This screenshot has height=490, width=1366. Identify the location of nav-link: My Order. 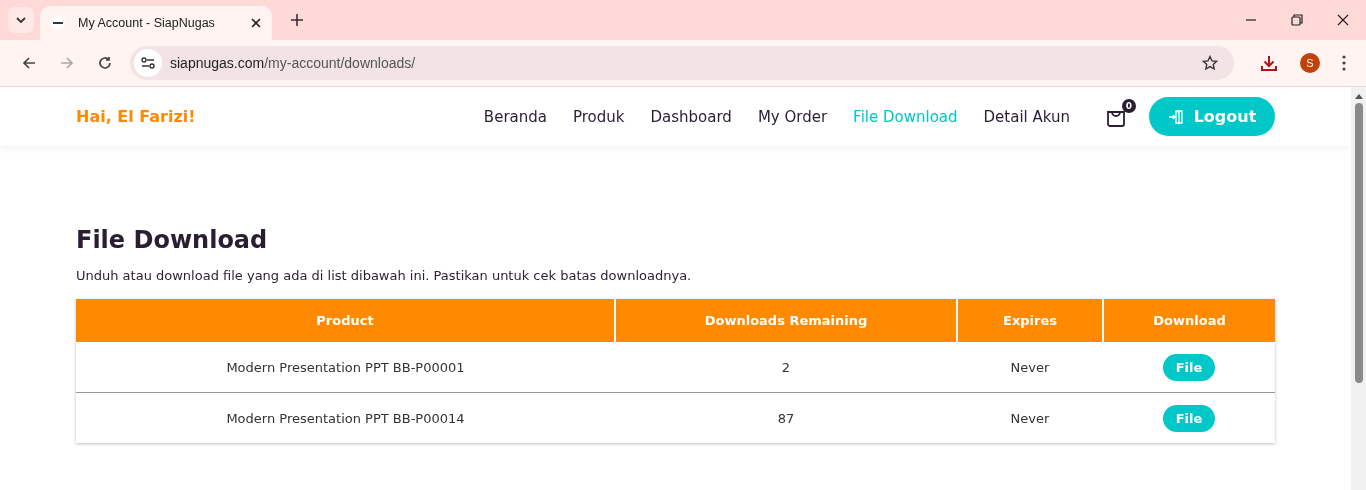
(792, 116).